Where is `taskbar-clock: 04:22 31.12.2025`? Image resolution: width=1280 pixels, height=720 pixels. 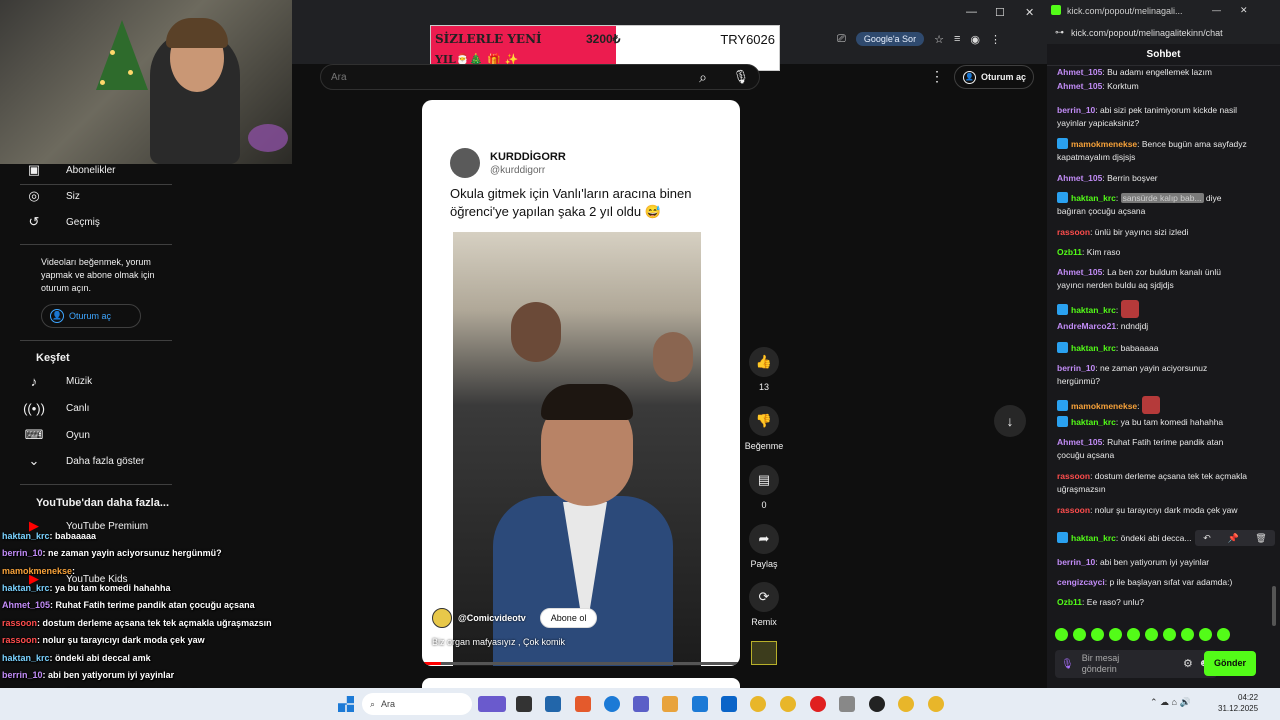
taskbar-clock: 04:22 31.12.2025 is located at coordinates (1238, 703).